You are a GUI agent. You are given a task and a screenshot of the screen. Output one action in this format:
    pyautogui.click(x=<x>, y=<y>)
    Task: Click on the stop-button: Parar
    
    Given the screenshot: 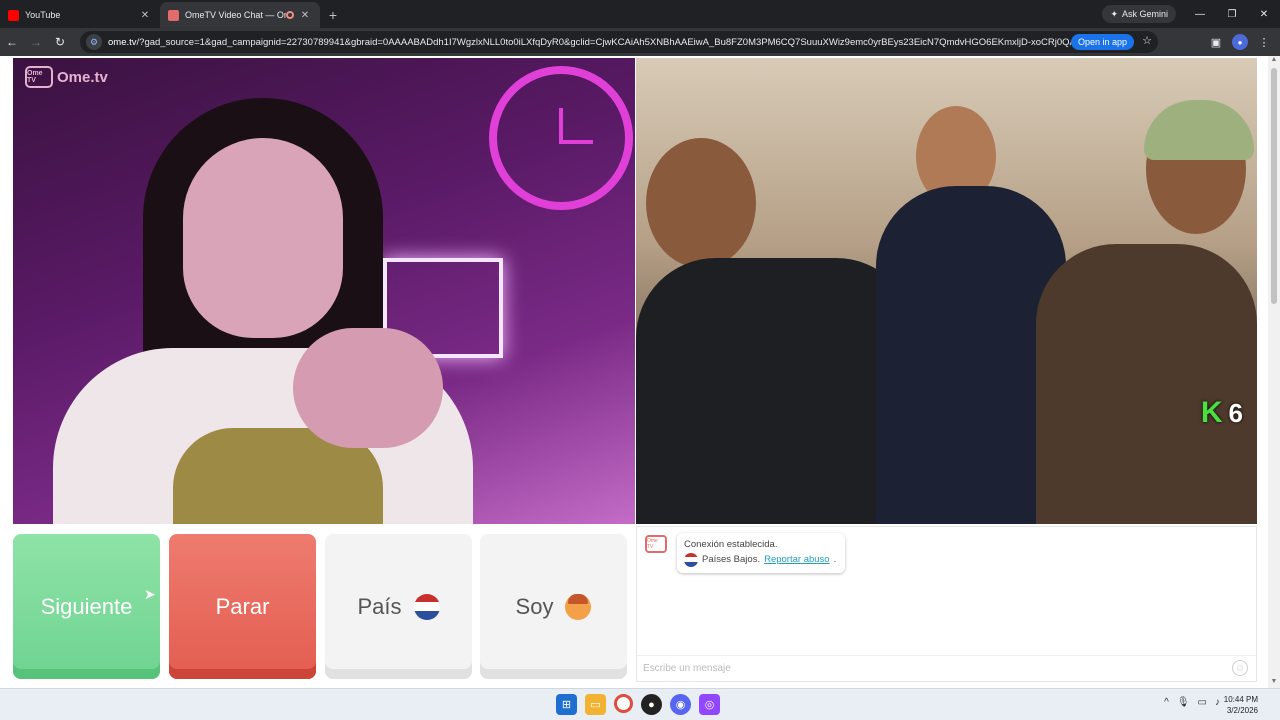 What is the action you would take?
    pyautogui.click(x=242, y=606)
    